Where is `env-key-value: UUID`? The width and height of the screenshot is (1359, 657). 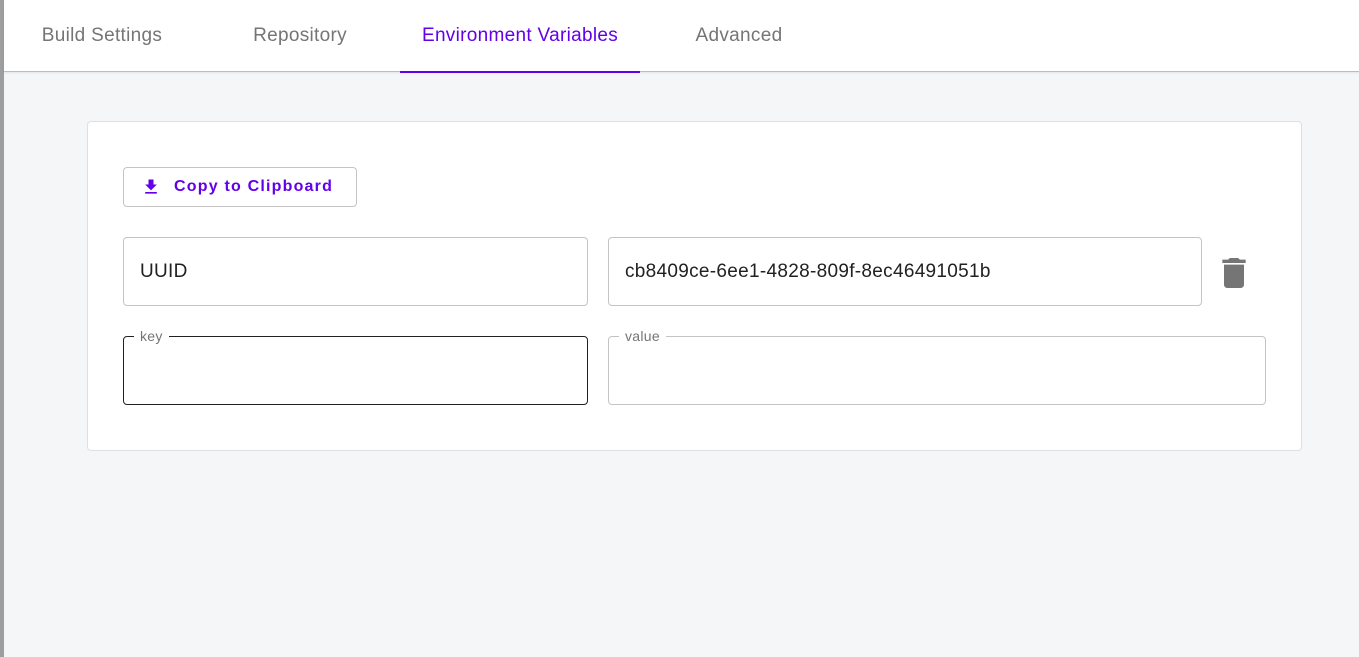
env-key-value: UUID is located at coordinates (164, 271).